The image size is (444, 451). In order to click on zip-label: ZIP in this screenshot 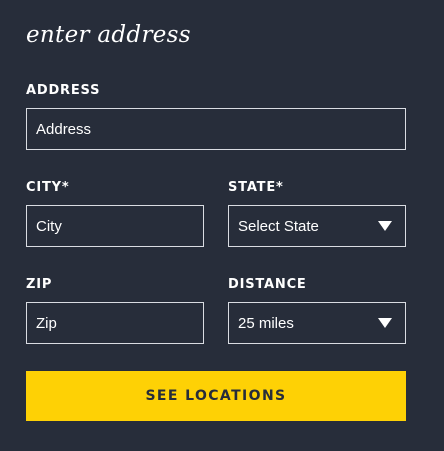, I will do `click(39, 284)`.